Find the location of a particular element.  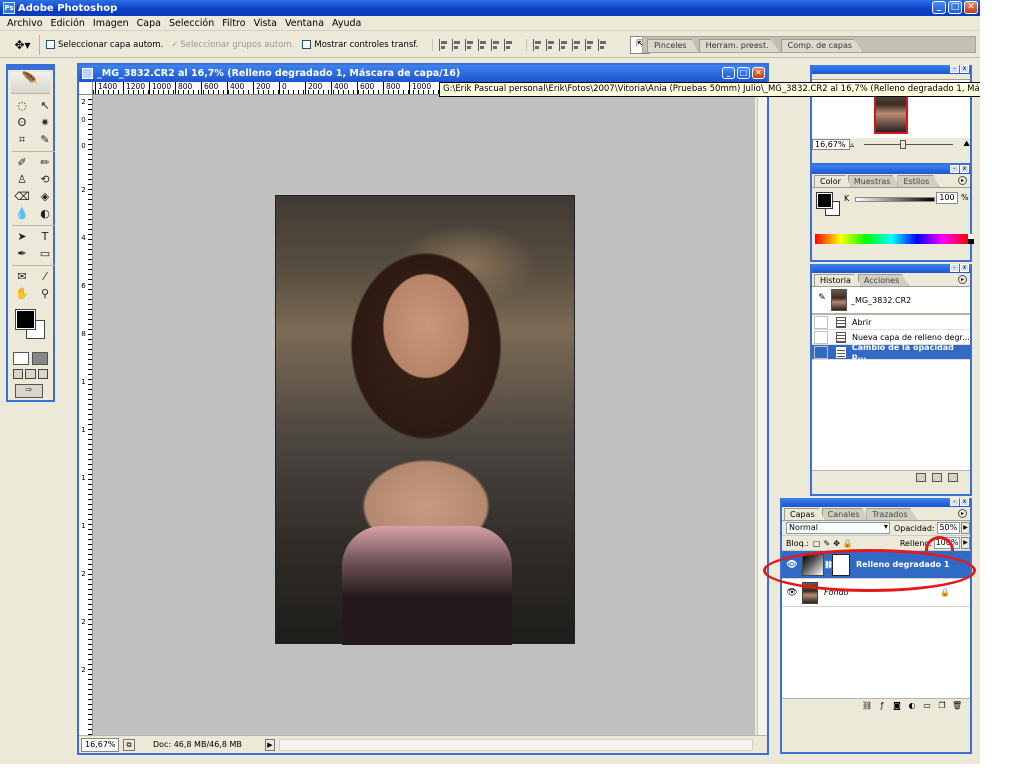

history-state: Abrir is located at coordinates (891, 322).